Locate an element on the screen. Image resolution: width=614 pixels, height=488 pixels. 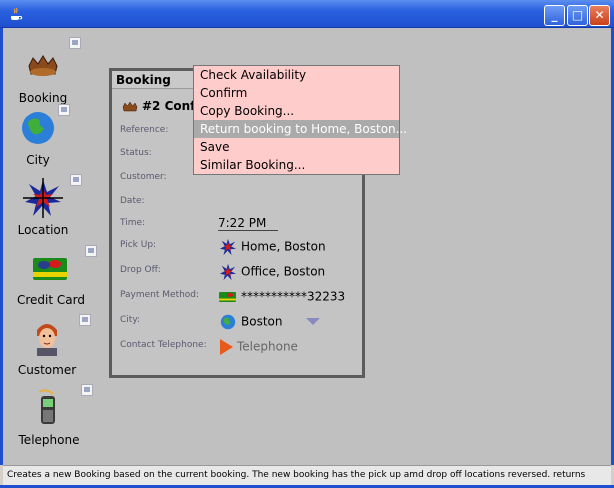
city-value: Boston is located at coordinates (250, 322).